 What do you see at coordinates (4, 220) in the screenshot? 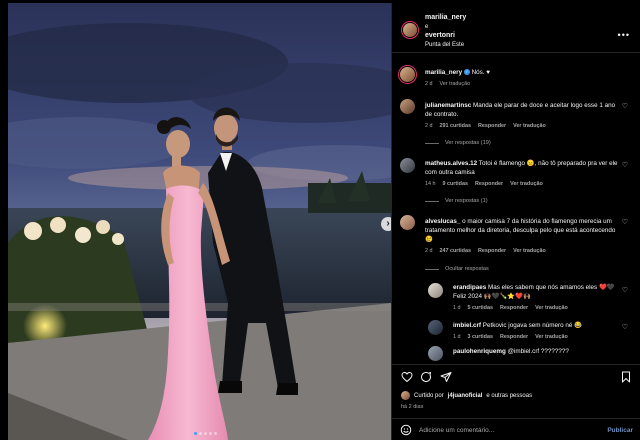
I see `left-navigation-strip` at bounding box center [4, 220].